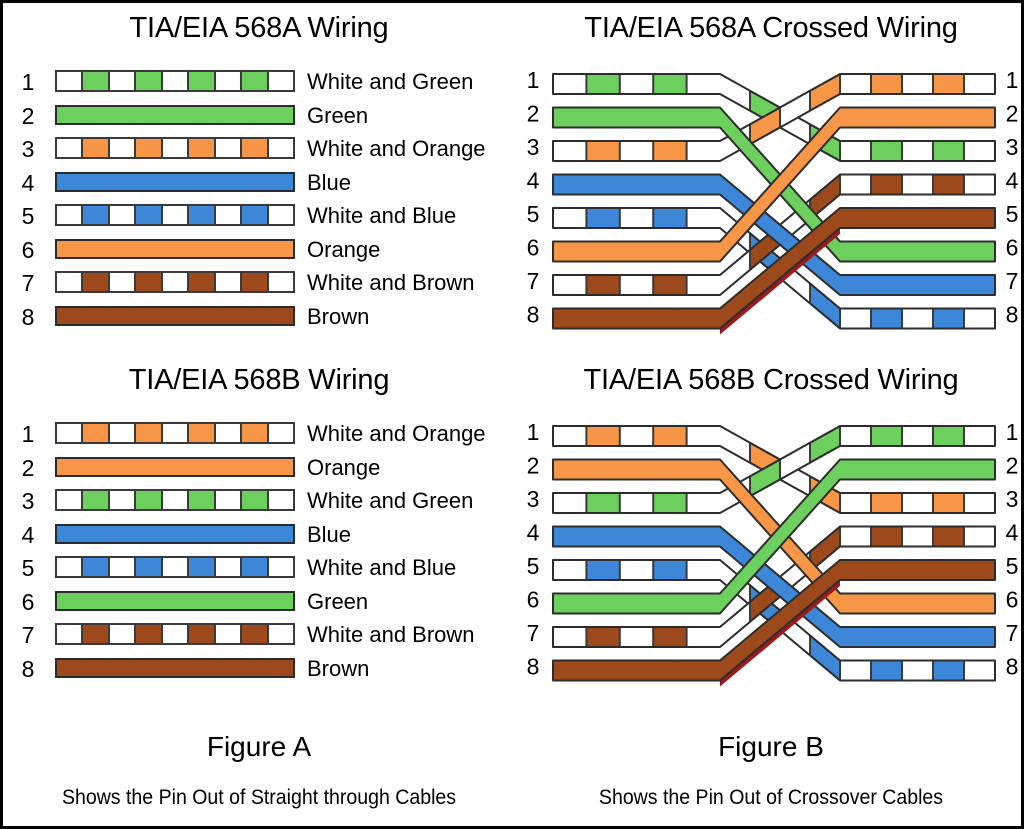  Describe the element at coordinates (391, 634) in the screenshot. I see `wire-color-label: White and Brown` at that location.